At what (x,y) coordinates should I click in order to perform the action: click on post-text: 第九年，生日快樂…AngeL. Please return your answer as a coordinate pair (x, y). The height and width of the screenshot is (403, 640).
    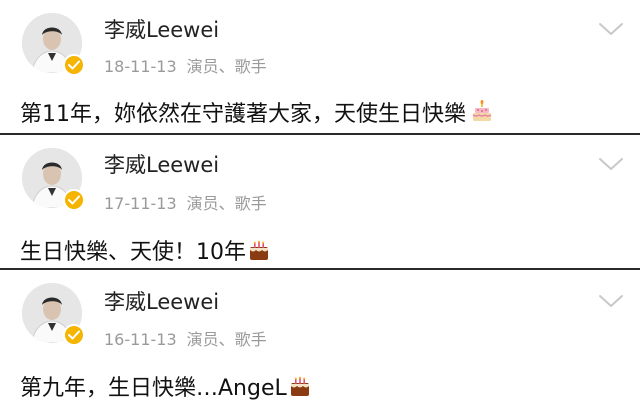
    Looking at the image, I should click on (165, 386).